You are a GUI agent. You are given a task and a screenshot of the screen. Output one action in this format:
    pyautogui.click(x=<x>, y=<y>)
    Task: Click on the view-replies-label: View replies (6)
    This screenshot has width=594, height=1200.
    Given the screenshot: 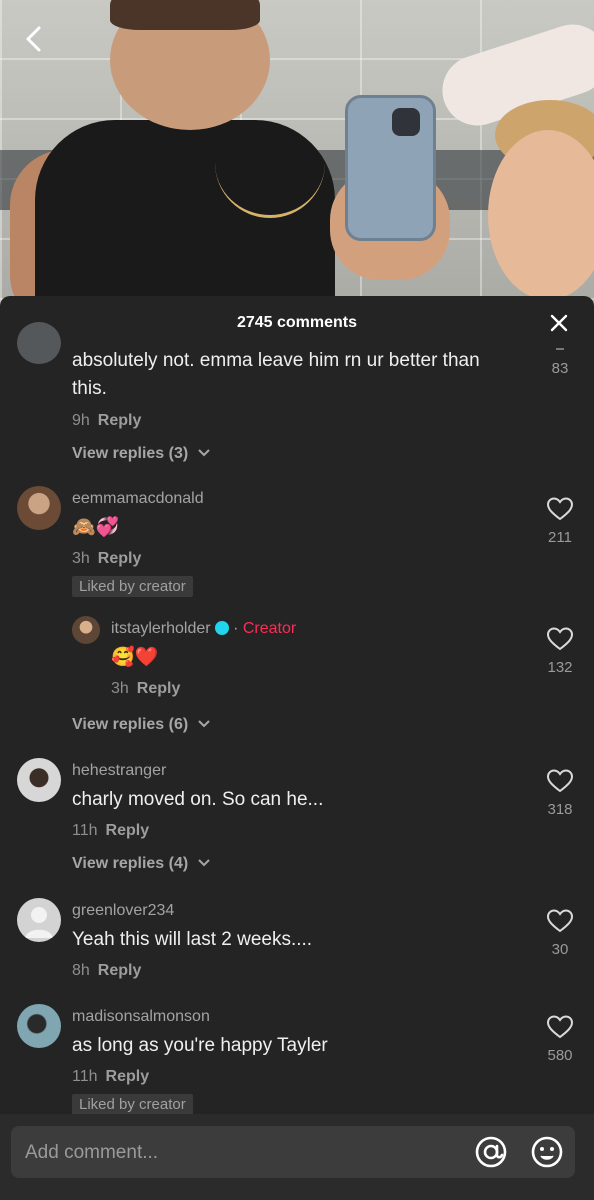 What is the action you would take?
    pyautogui.click(x=130, y=724)
    